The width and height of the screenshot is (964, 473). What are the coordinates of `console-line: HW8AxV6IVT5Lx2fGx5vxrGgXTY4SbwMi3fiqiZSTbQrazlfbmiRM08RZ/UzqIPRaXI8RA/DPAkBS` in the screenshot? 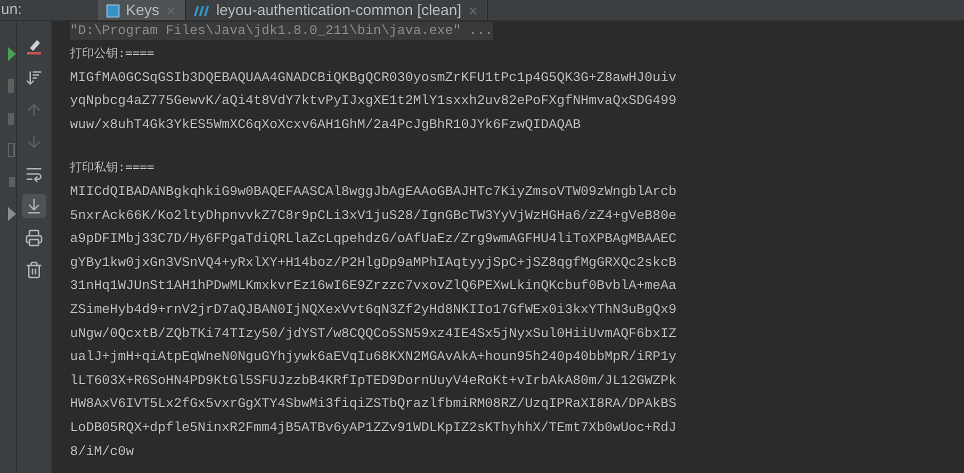 It's located at (373, 404).